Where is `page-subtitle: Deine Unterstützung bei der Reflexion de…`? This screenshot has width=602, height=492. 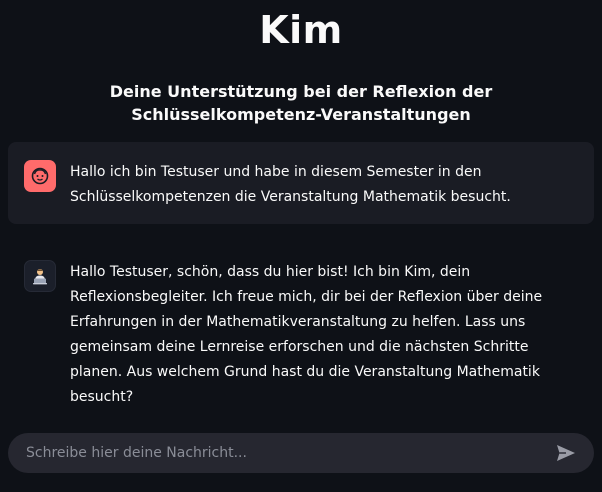
page-subtitle: Deine Unterstützung bei der Reflexion de… is located at coordinates (301, 103).